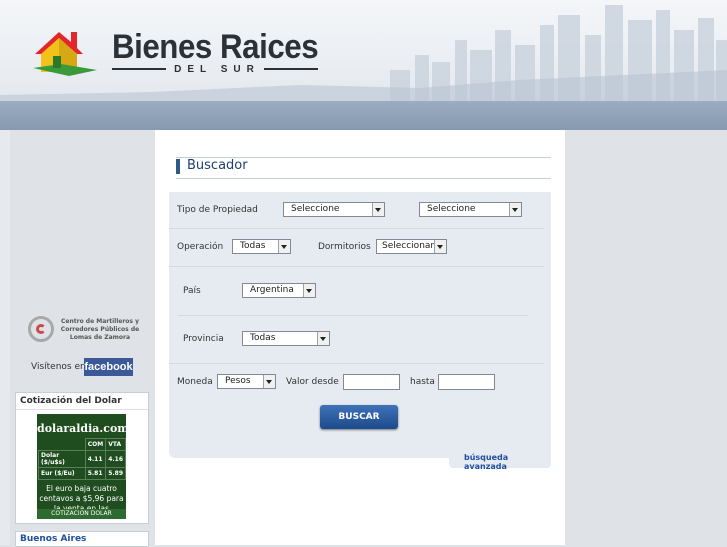  What do you see at coordinates (371, 382) in the screenshot?
I see `valor-desde-input` at bounding box center [371, 382].